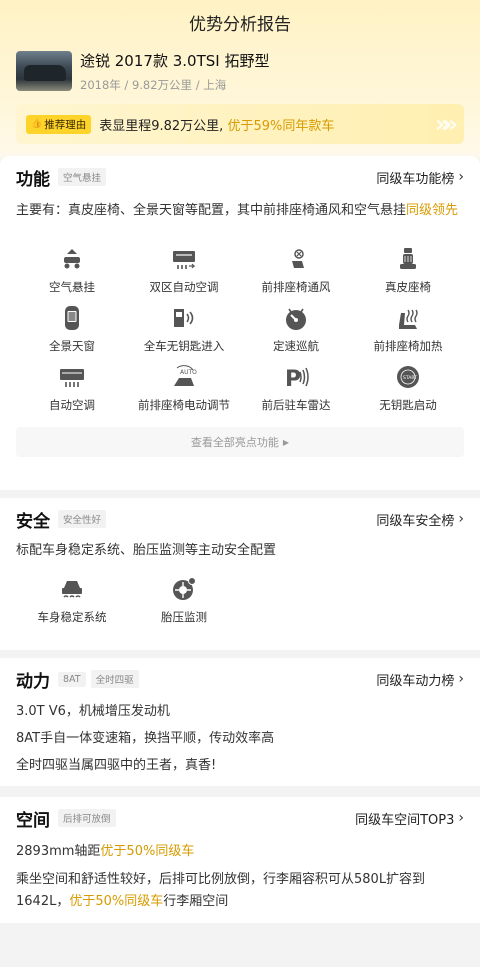 The width and height of the screenshot is (480, 967). What do you see at coordinates (415, 179) in the screenshot?
I see `features-ranking-label: 同级车功能榜` at bounding box center [415, 179].